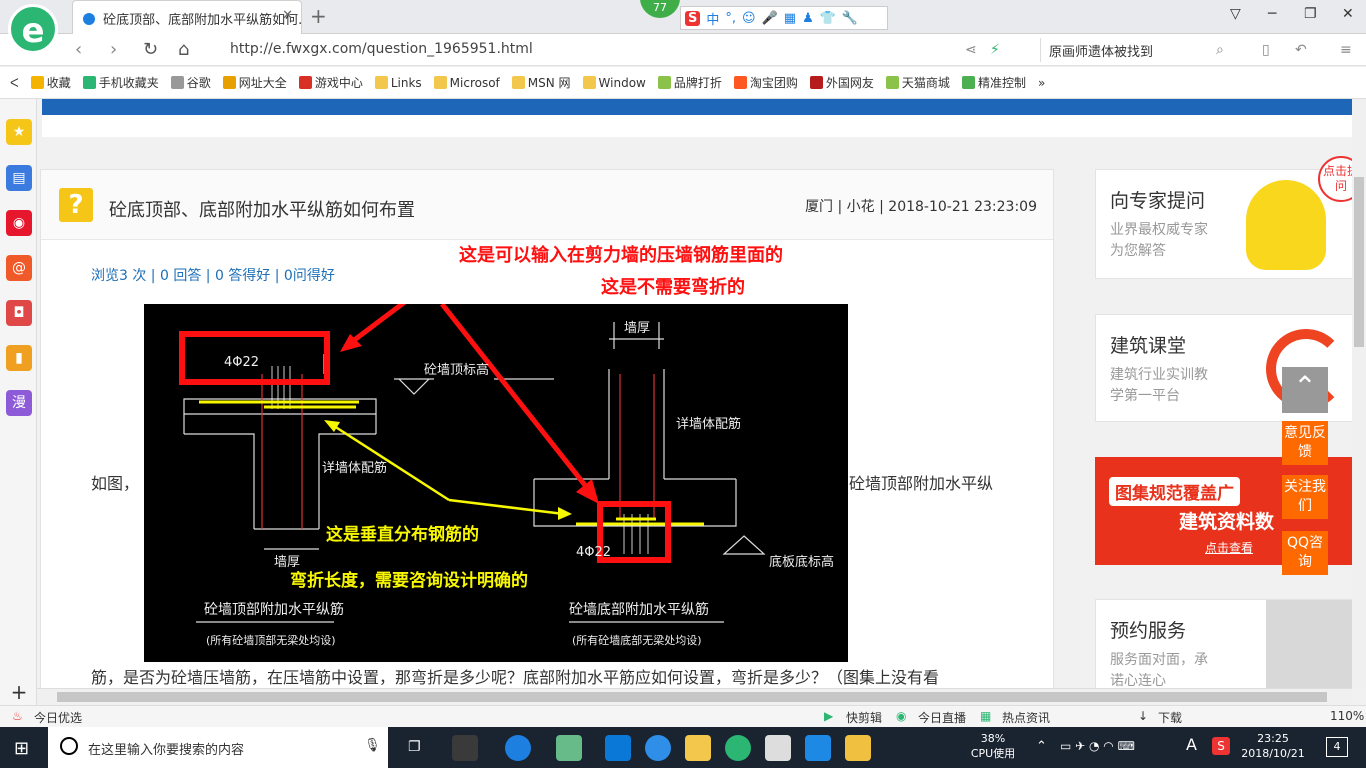 This screenshot has width=1366, height=768. Describe the element at coordinates (414, 747) in the screenshot. I see `task-view-icon: ❐` at that location.